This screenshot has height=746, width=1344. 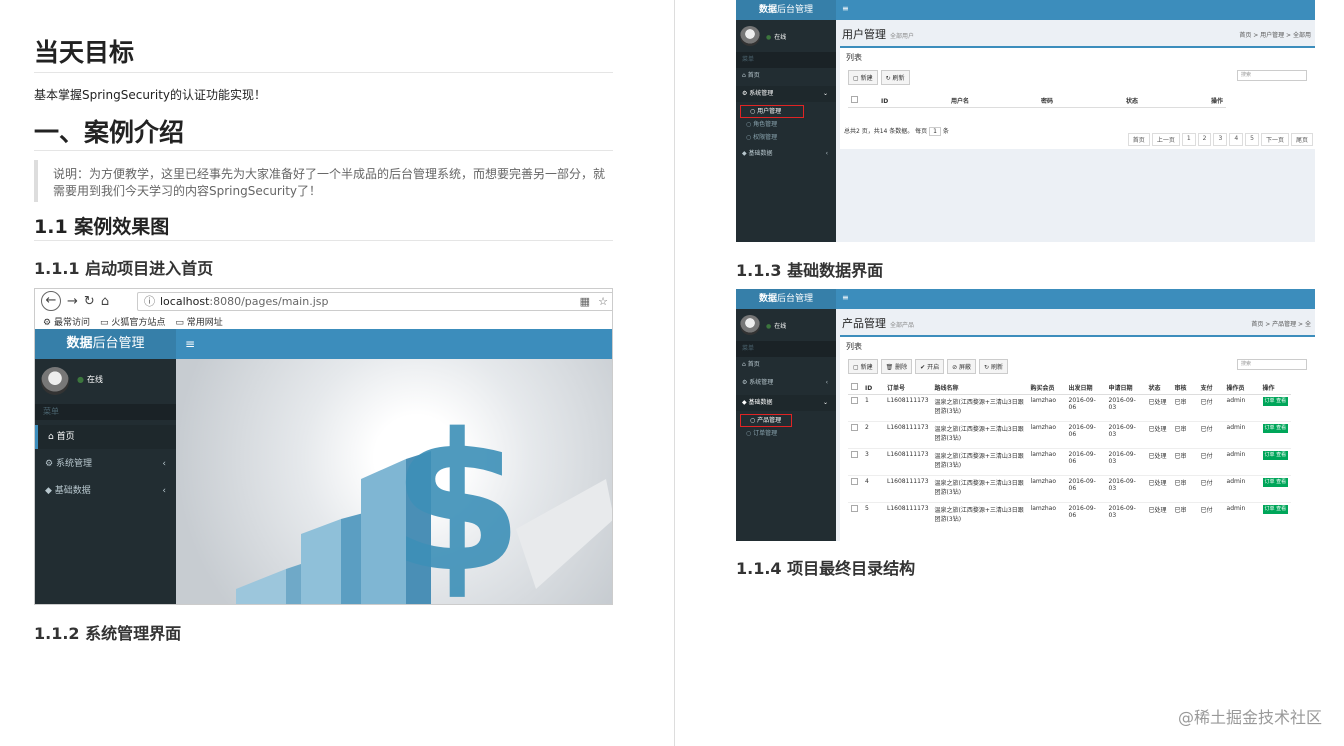 I want to click on column-pay: 支付, so click(x=1210, y=388).